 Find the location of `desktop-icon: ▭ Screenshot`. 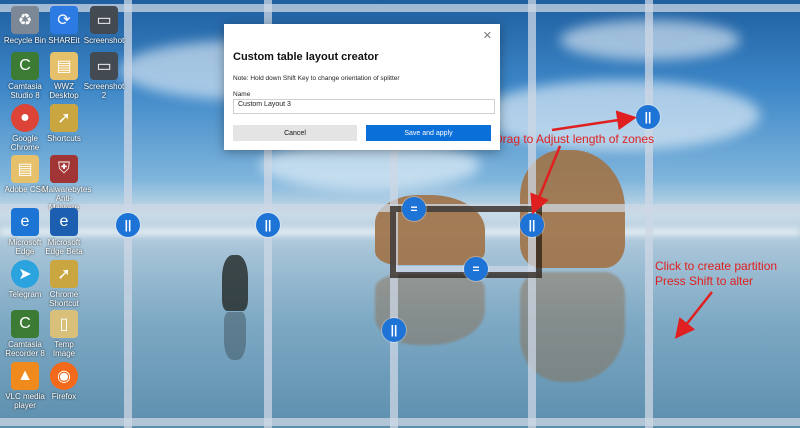

desktop-icon: ▭ Screenshot is located at coordinates (104, 25).